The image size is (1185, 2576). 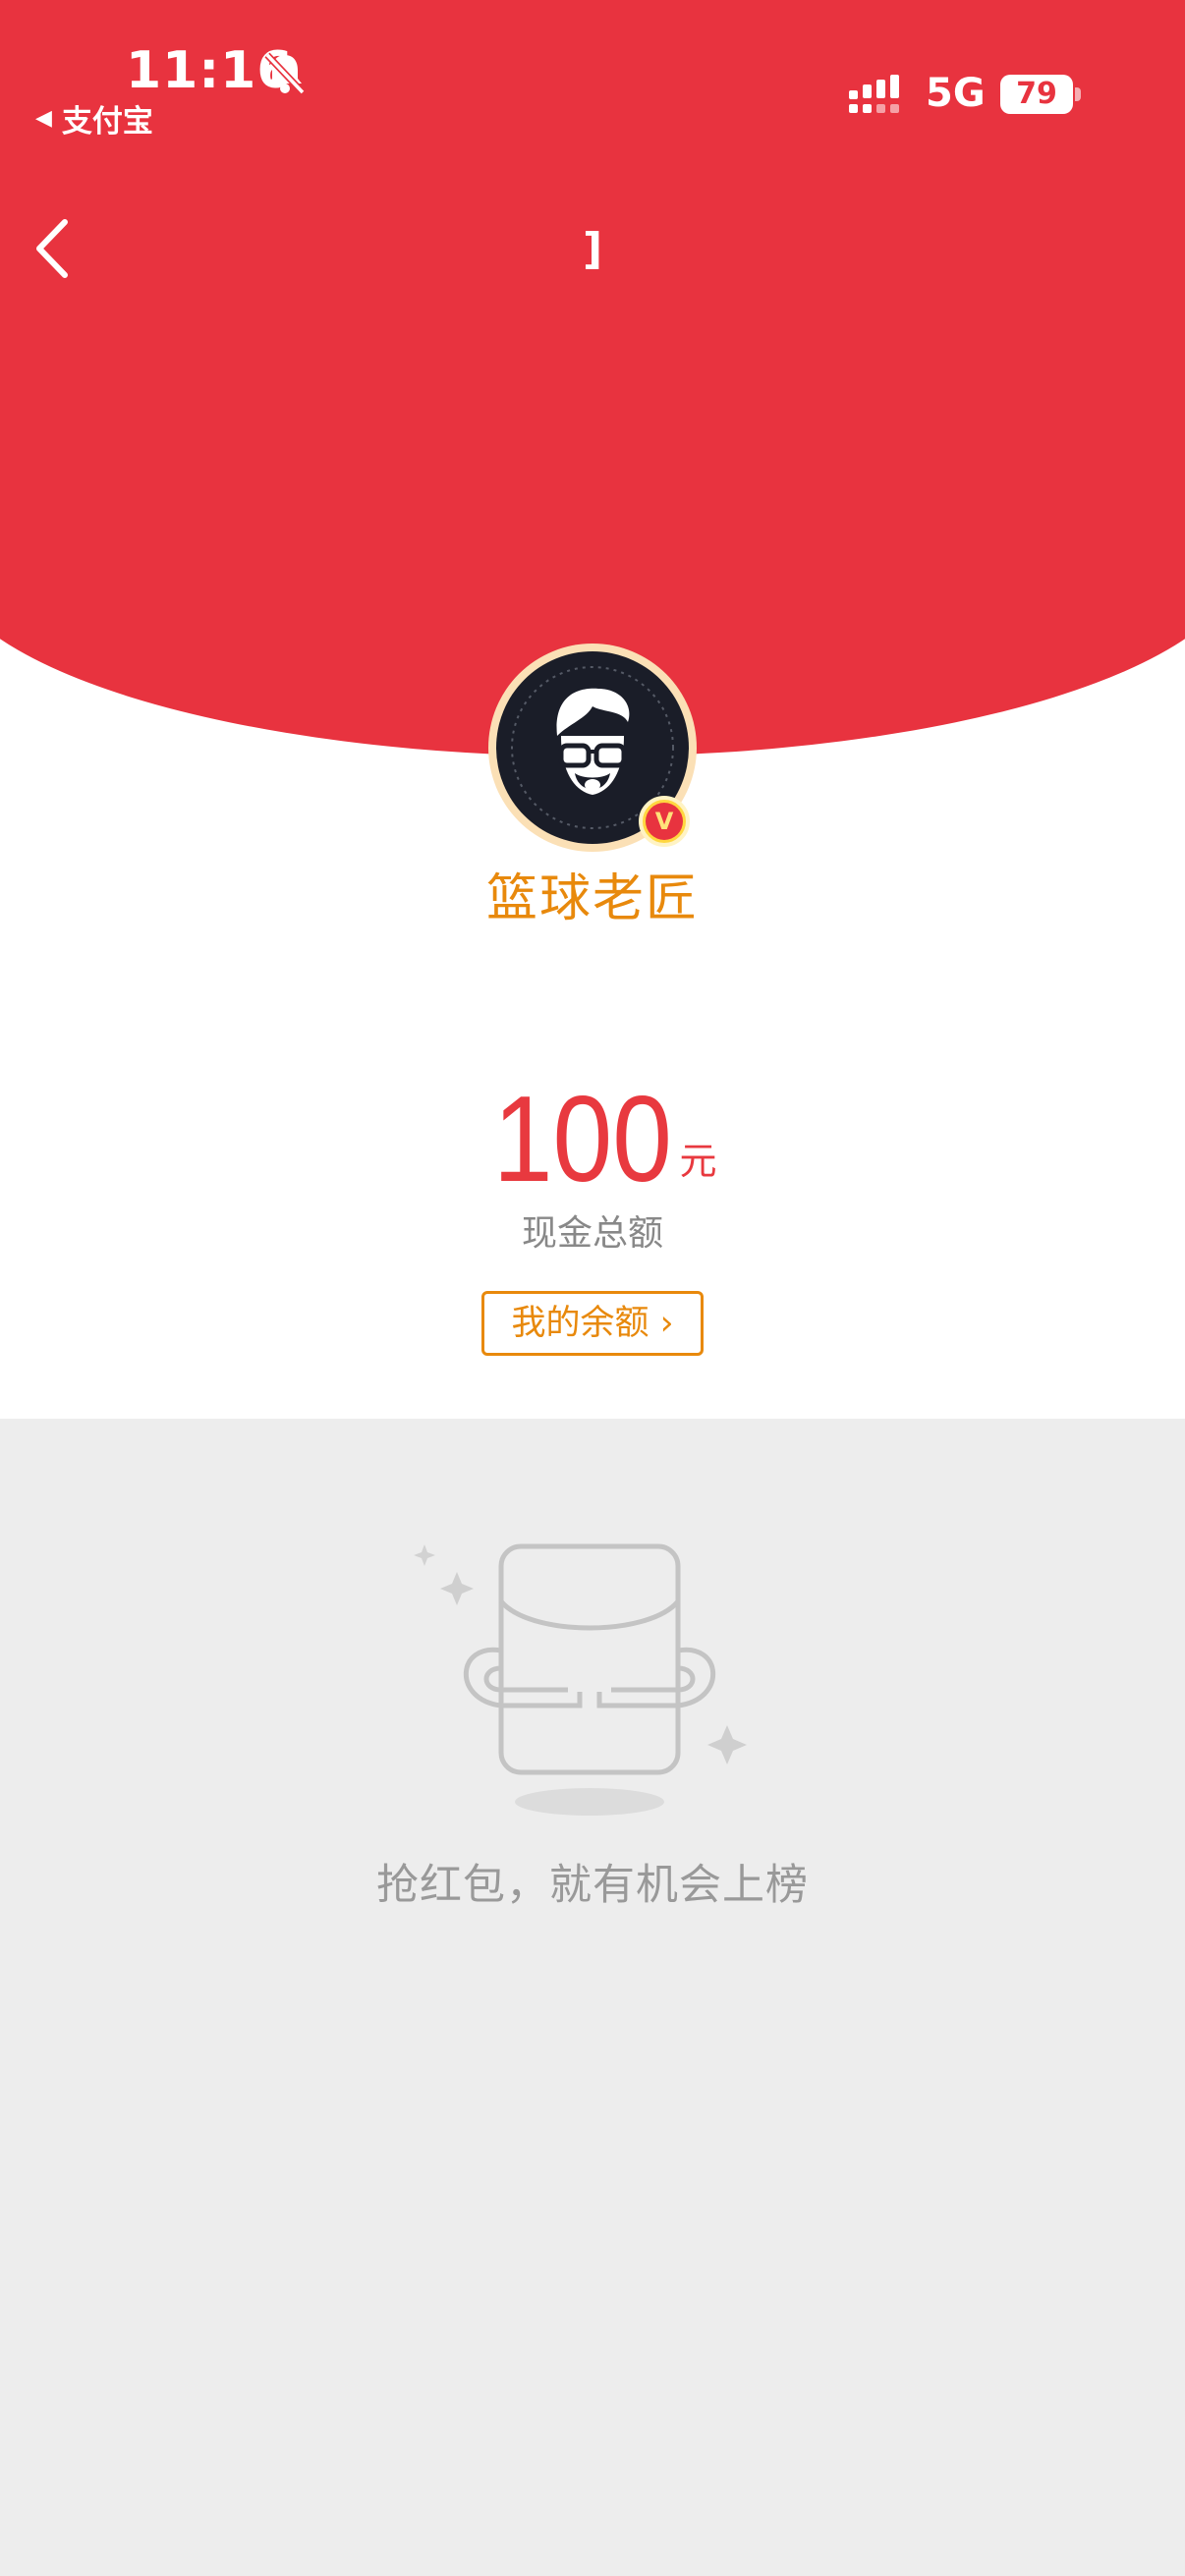 I want to click on empty-red-packet-icon, so click(x=581, y=1679).